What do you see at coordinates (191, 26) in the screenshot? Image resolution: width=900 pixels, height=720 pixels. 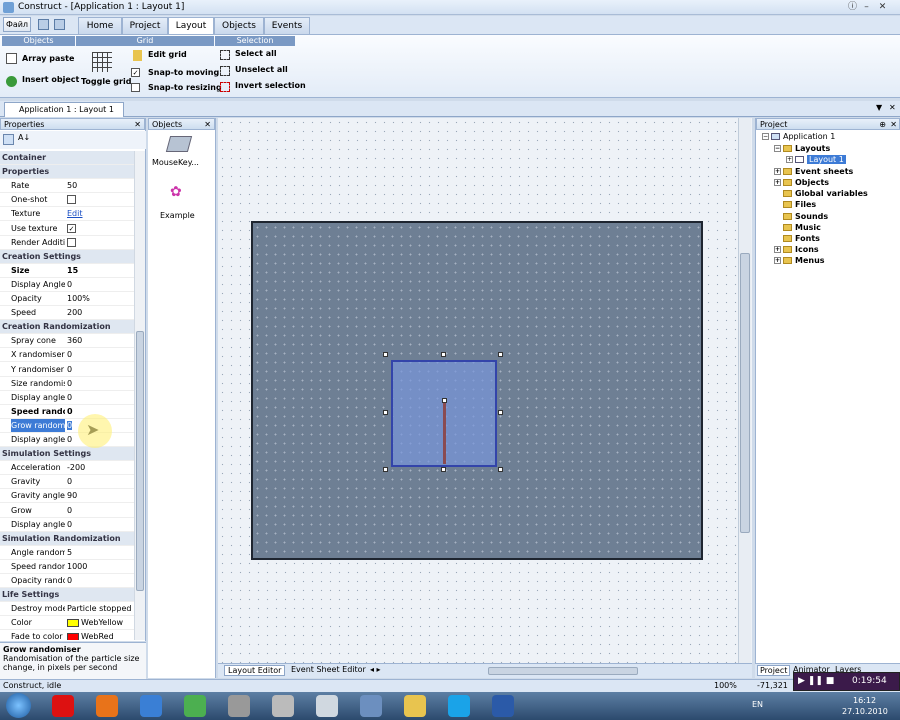 I see `tab-layout: Layout` at bounding box center [191, 26].